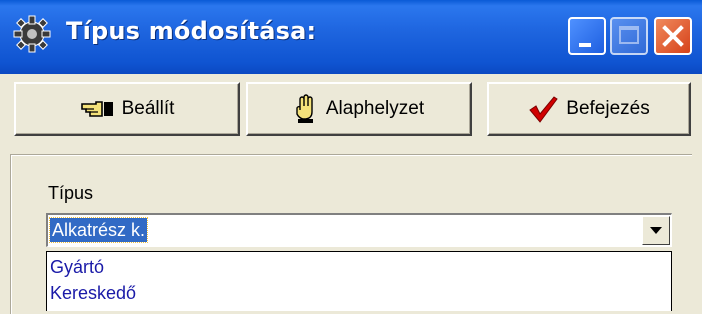  Describe the element at coordinates (77, 267) in the screenshot. I see `dropdown-option-gyarto: Gyártó` at that location.